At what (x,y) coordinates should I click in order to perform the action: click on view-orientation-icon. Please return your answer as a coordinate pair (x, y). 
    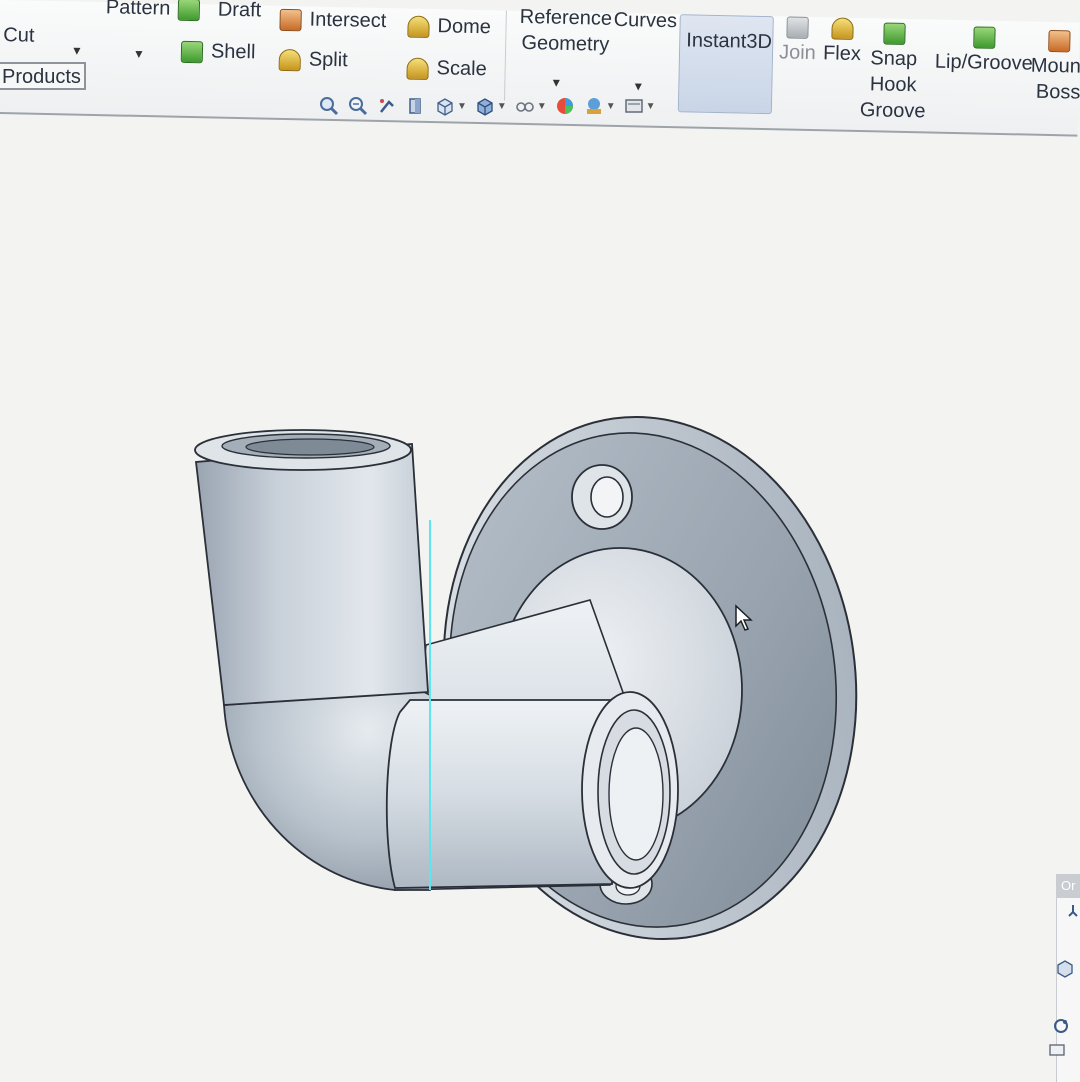
    Looking at the image, I should click on (445, 106).